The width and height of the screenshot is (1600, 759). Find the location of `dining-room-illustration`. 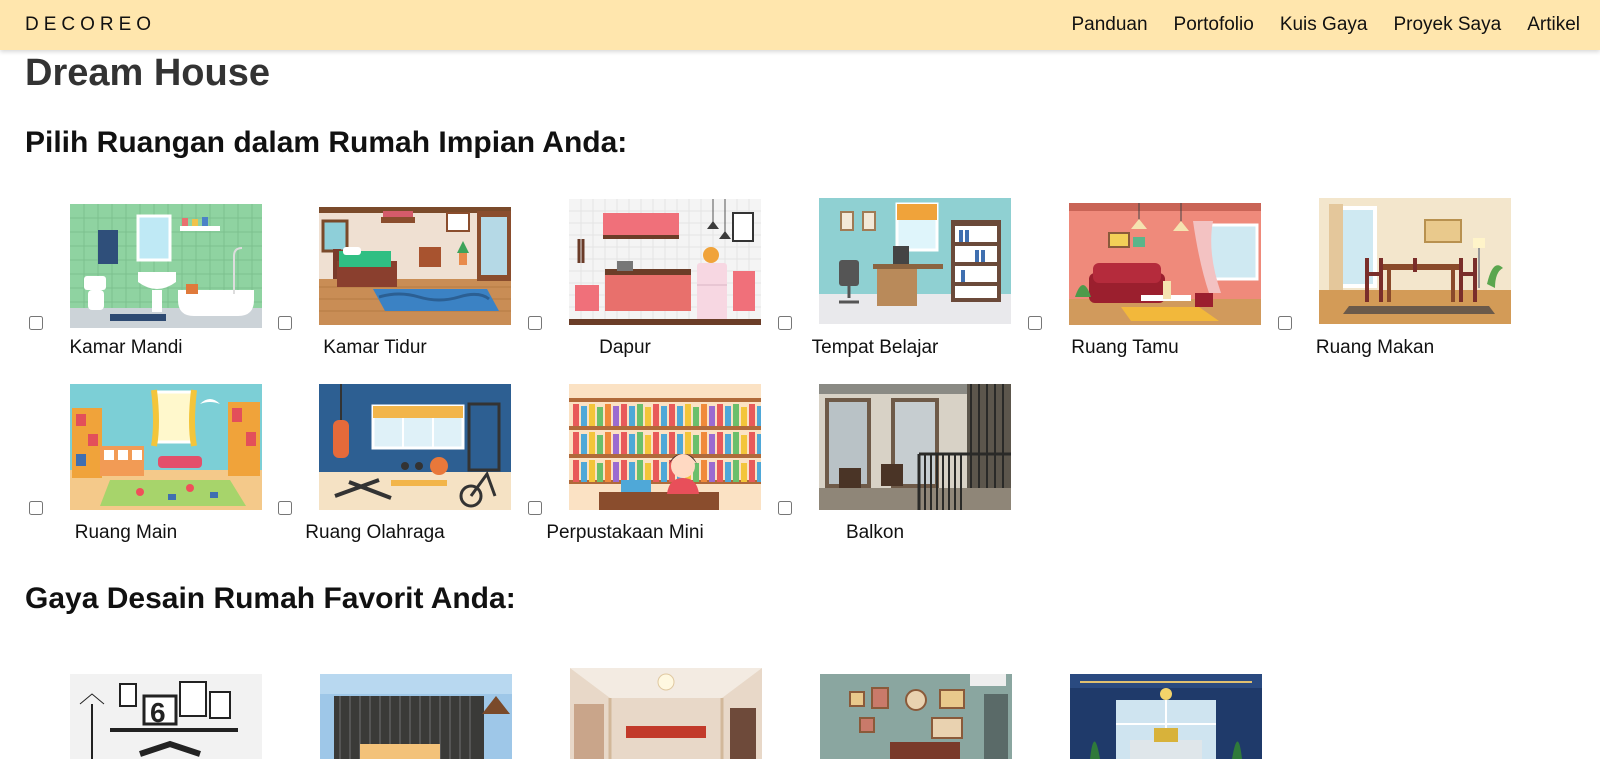

dining-room-illustration is located at coordinates (1415, 261).